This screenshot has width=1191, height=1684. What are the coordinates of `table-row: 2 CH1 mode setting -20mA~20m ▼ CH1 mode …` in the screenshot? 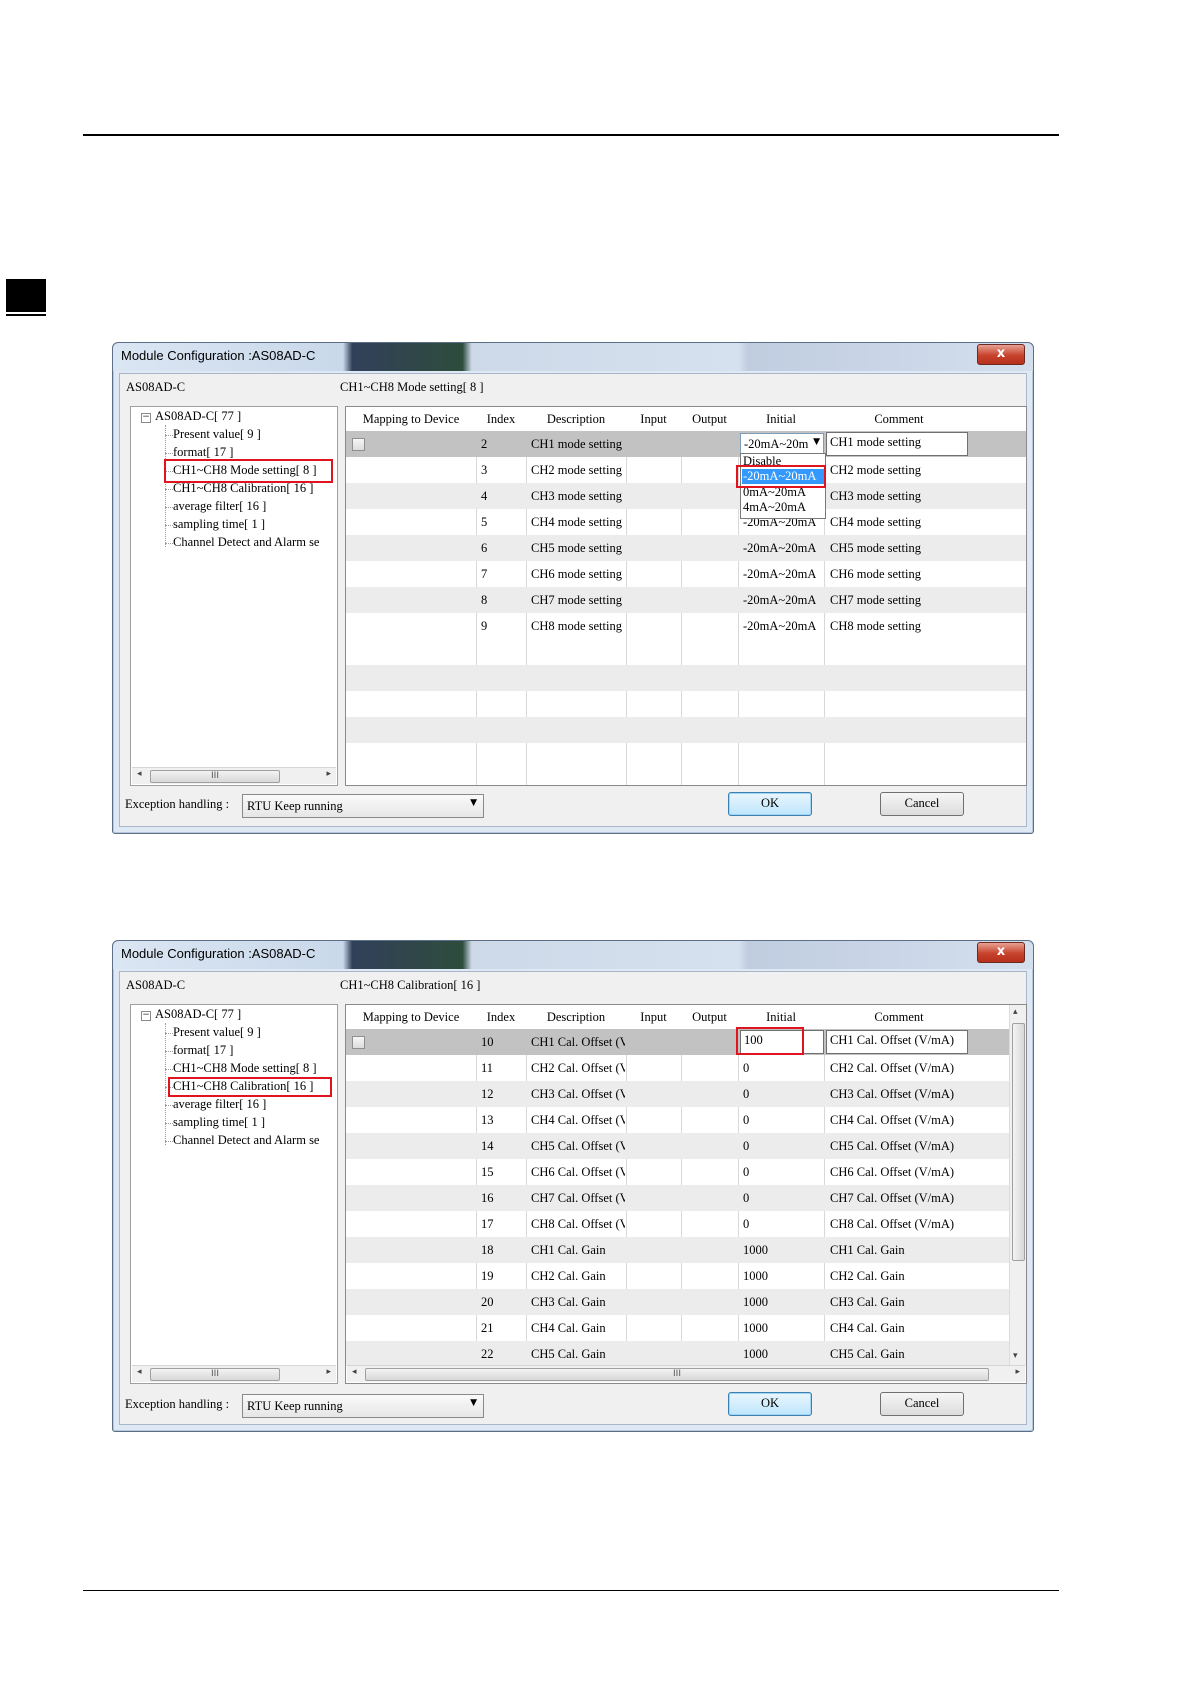 It's located at (686, 444).